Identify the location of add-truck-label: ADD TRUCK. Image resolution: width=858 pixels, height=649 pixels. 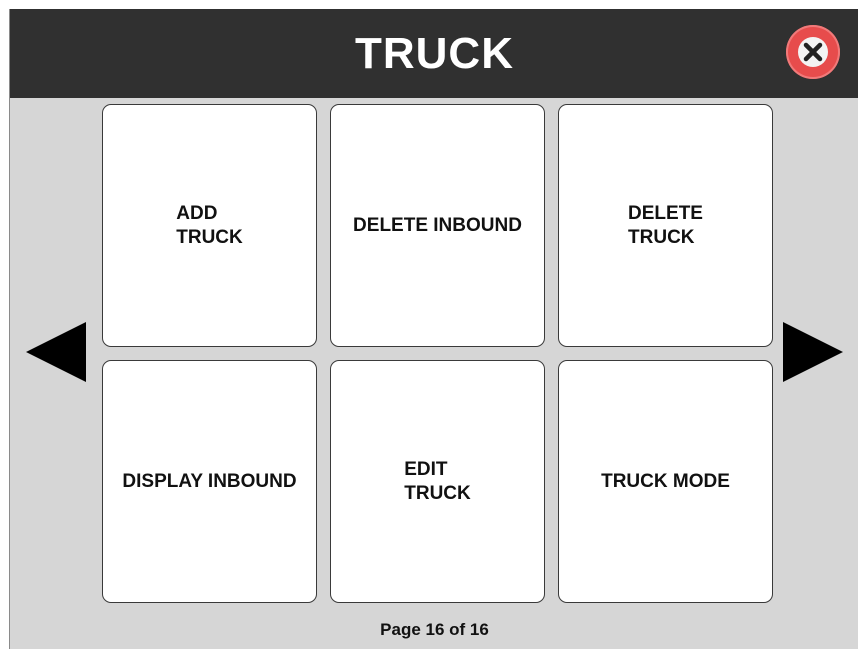
(209, 225).